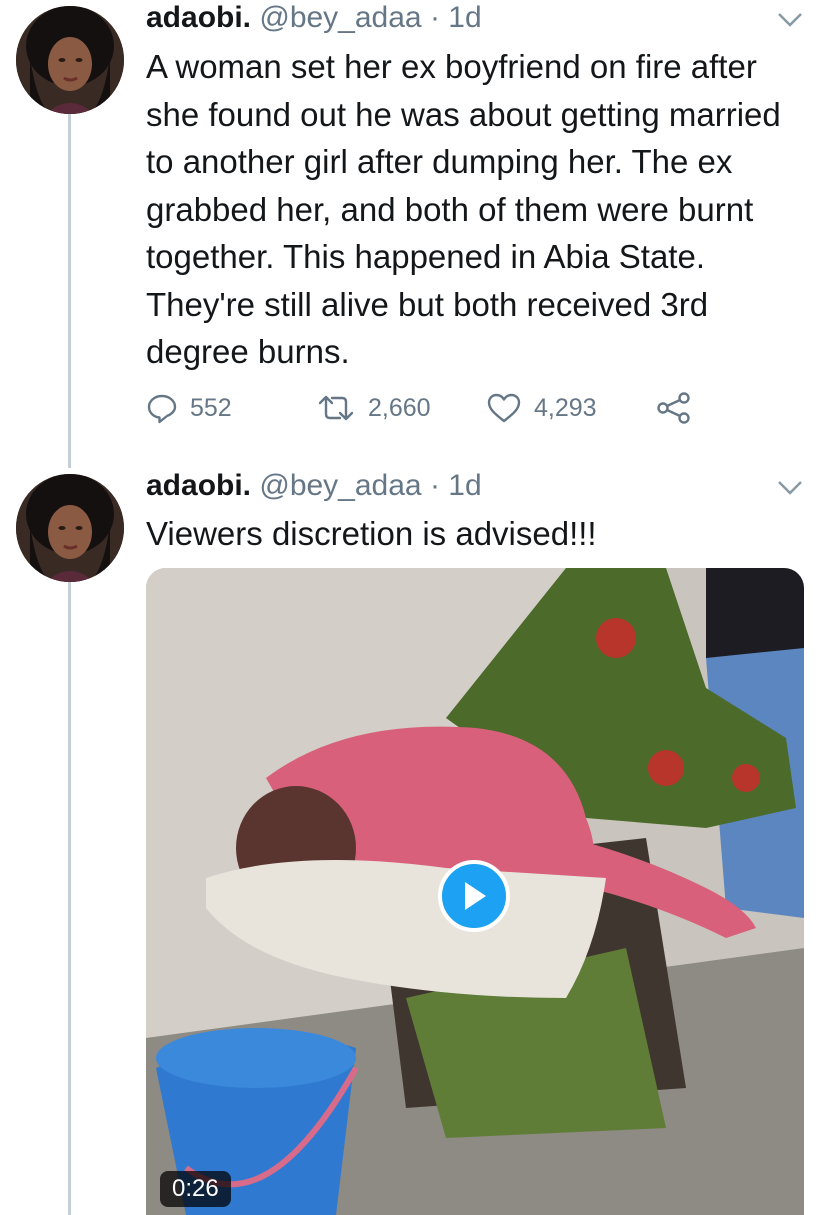 The image size is (825, 1215). What do you see at coordinates (336, 408) in the screenshot?
I see `retweet-icon` at bounding box center [336, 408].